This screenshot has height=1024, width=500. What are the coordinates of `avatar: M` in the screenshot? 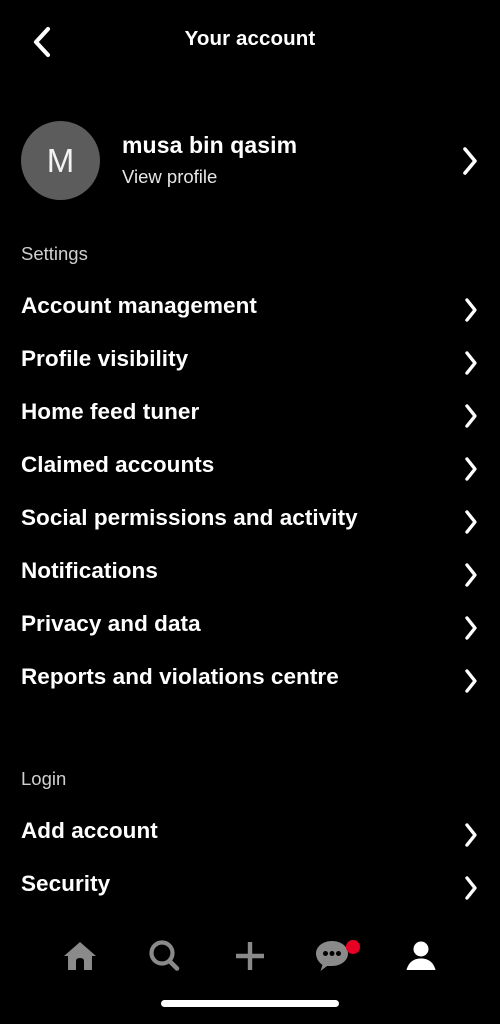 It's located at (60, 160).